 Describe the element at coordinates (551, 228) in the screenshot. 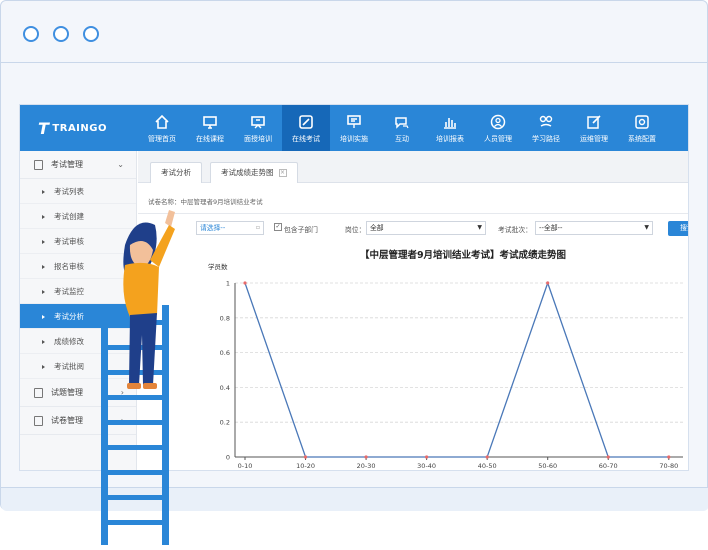

I see `batch-value: --全部--` at that location.